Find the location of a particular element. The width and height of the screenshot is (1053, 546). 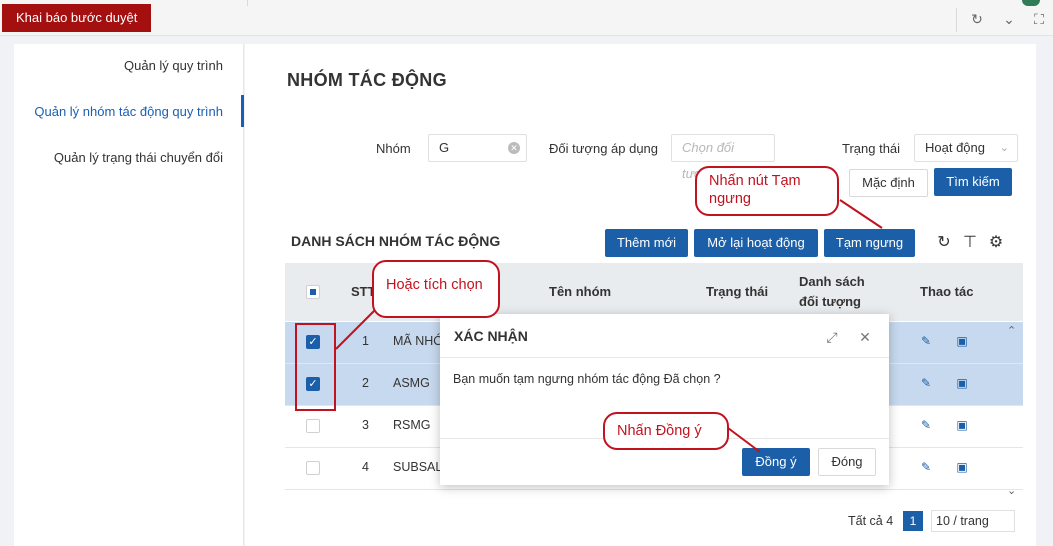

arrow-agree is located at coordinates (744, 440).